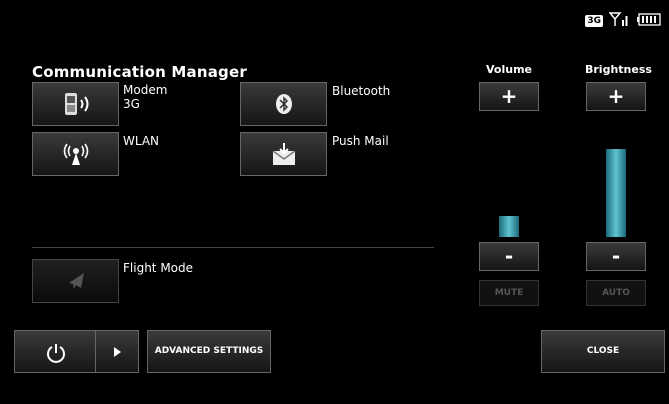  Describe the element at coordinates (619, 20) in the screenshot. I see `signal-bars-icon` at that location.